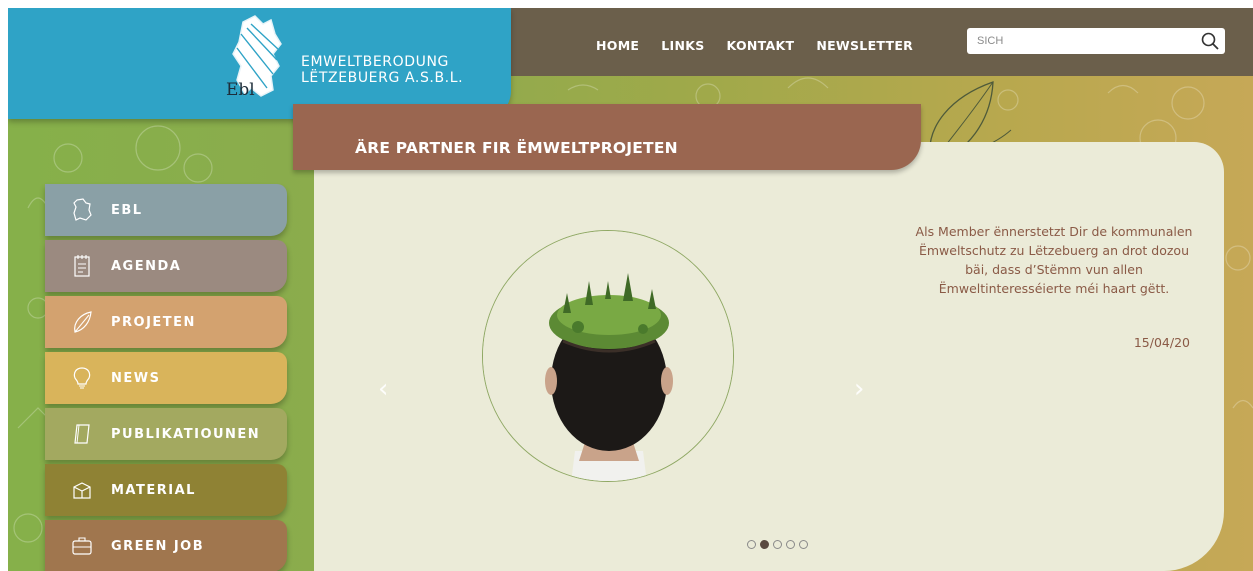 This screenshot has width=1253, height=571. I want to click on slider-pagination, so click(777, 544).